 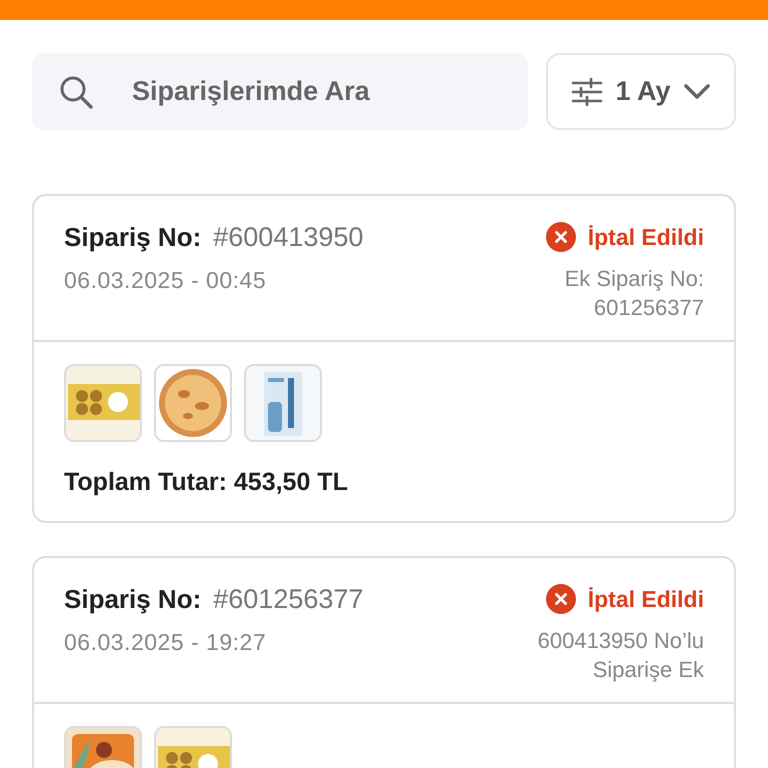 I want to click on search-field: Siparişlerimde Ara, so click(x=280, y=91).